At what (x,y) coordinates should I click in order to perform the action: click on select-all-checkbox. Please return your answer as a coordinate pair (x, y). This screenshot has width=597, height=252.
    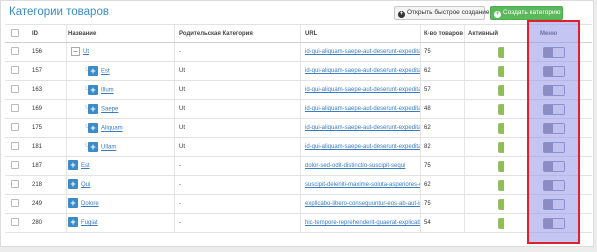
    Looking at the image, I should click on (15, 33).